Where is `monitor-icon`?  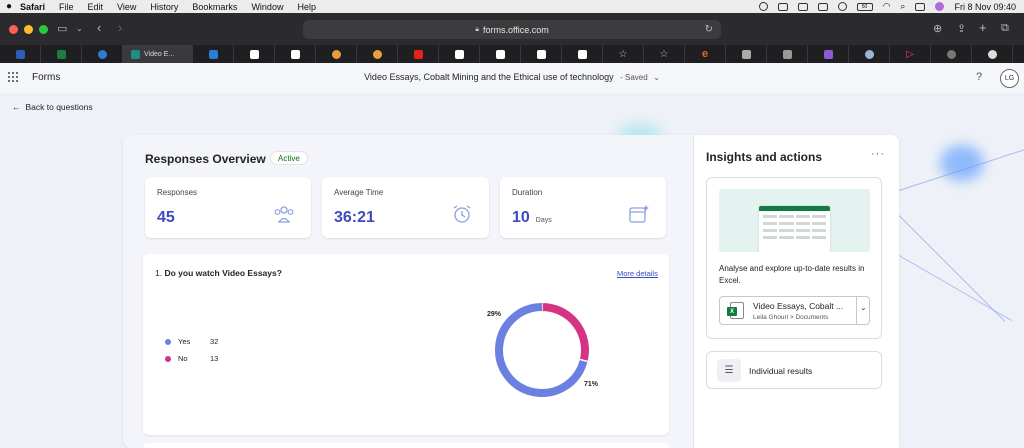
monitor-icon is located at coordinates (802, 6).